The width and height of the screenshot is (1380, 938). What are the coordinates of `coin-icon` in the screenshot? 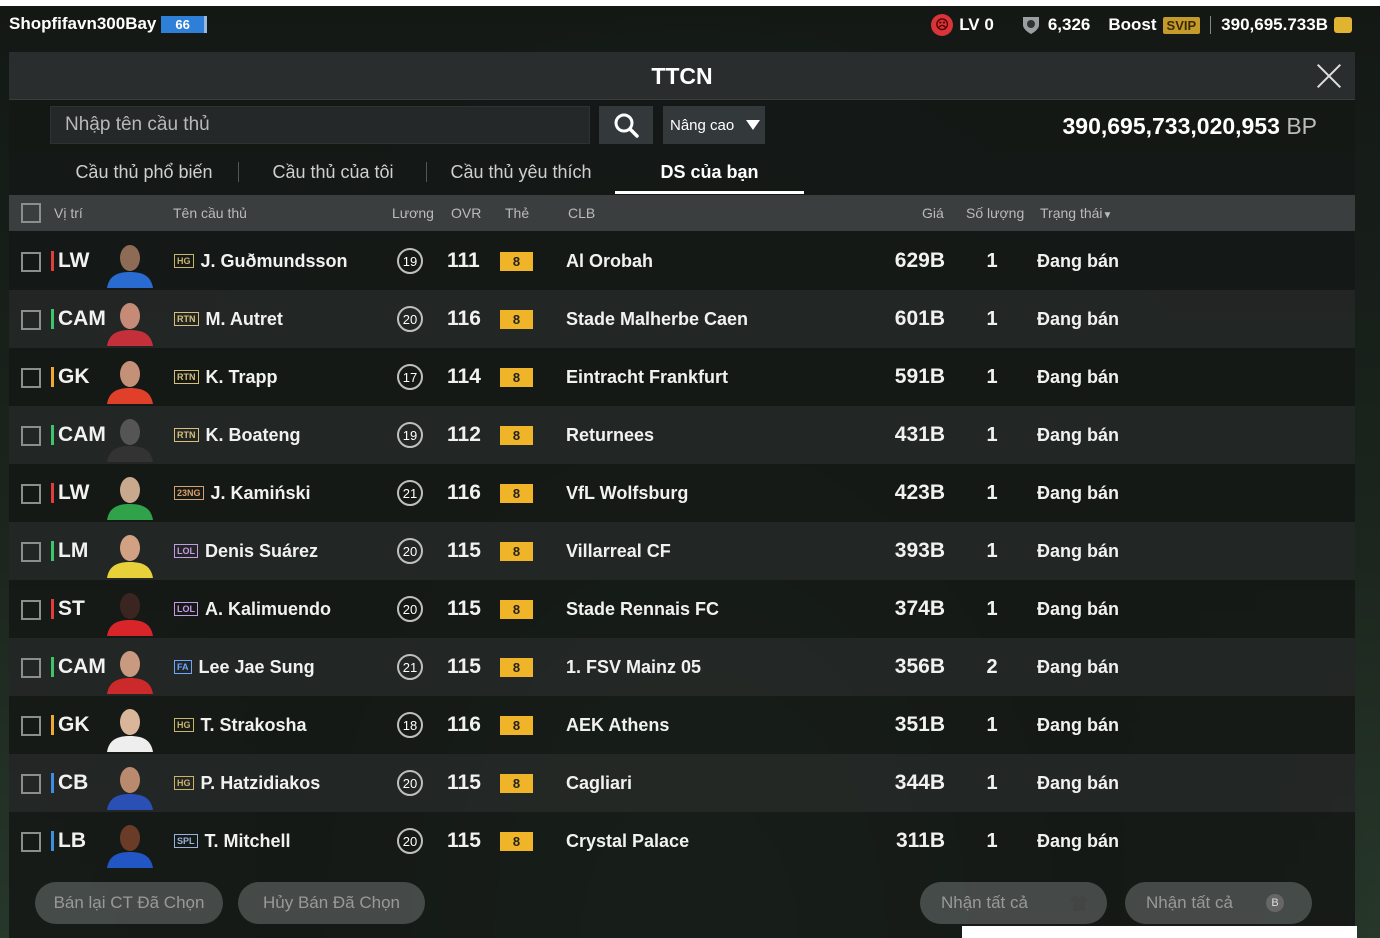 It's located at (1343, 25).